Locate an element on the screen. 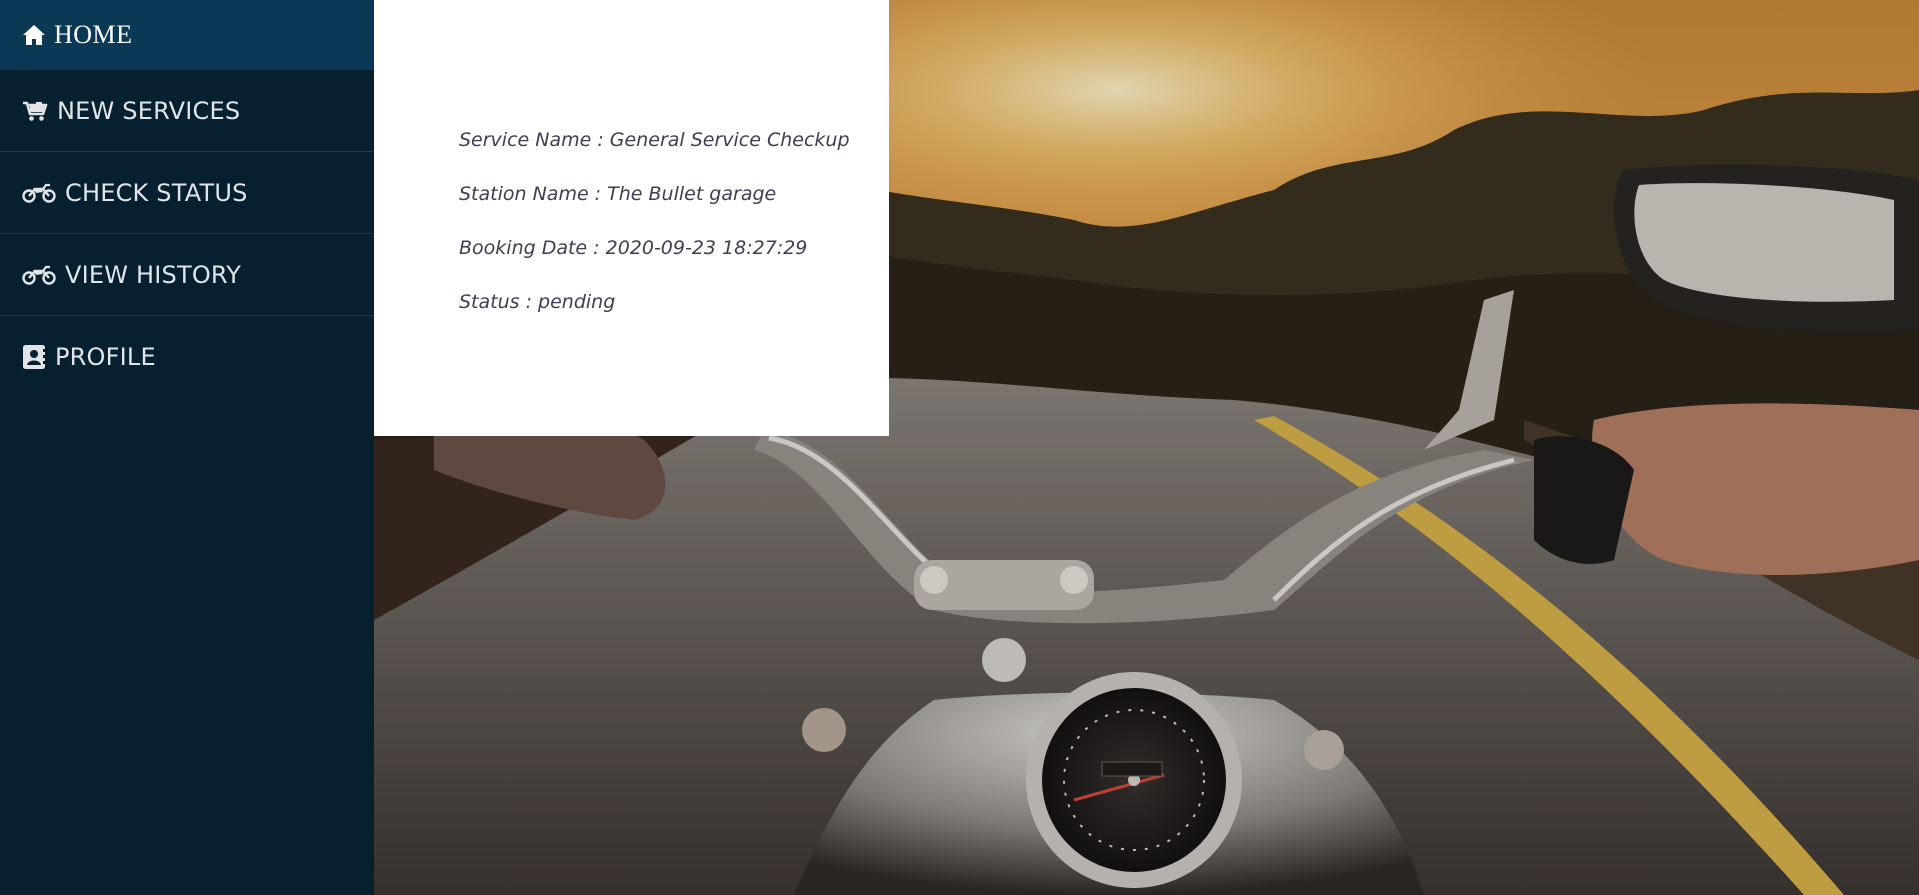  sidebar-item-view-history: VIEW HISTORY is located at coordinates (187, 275).